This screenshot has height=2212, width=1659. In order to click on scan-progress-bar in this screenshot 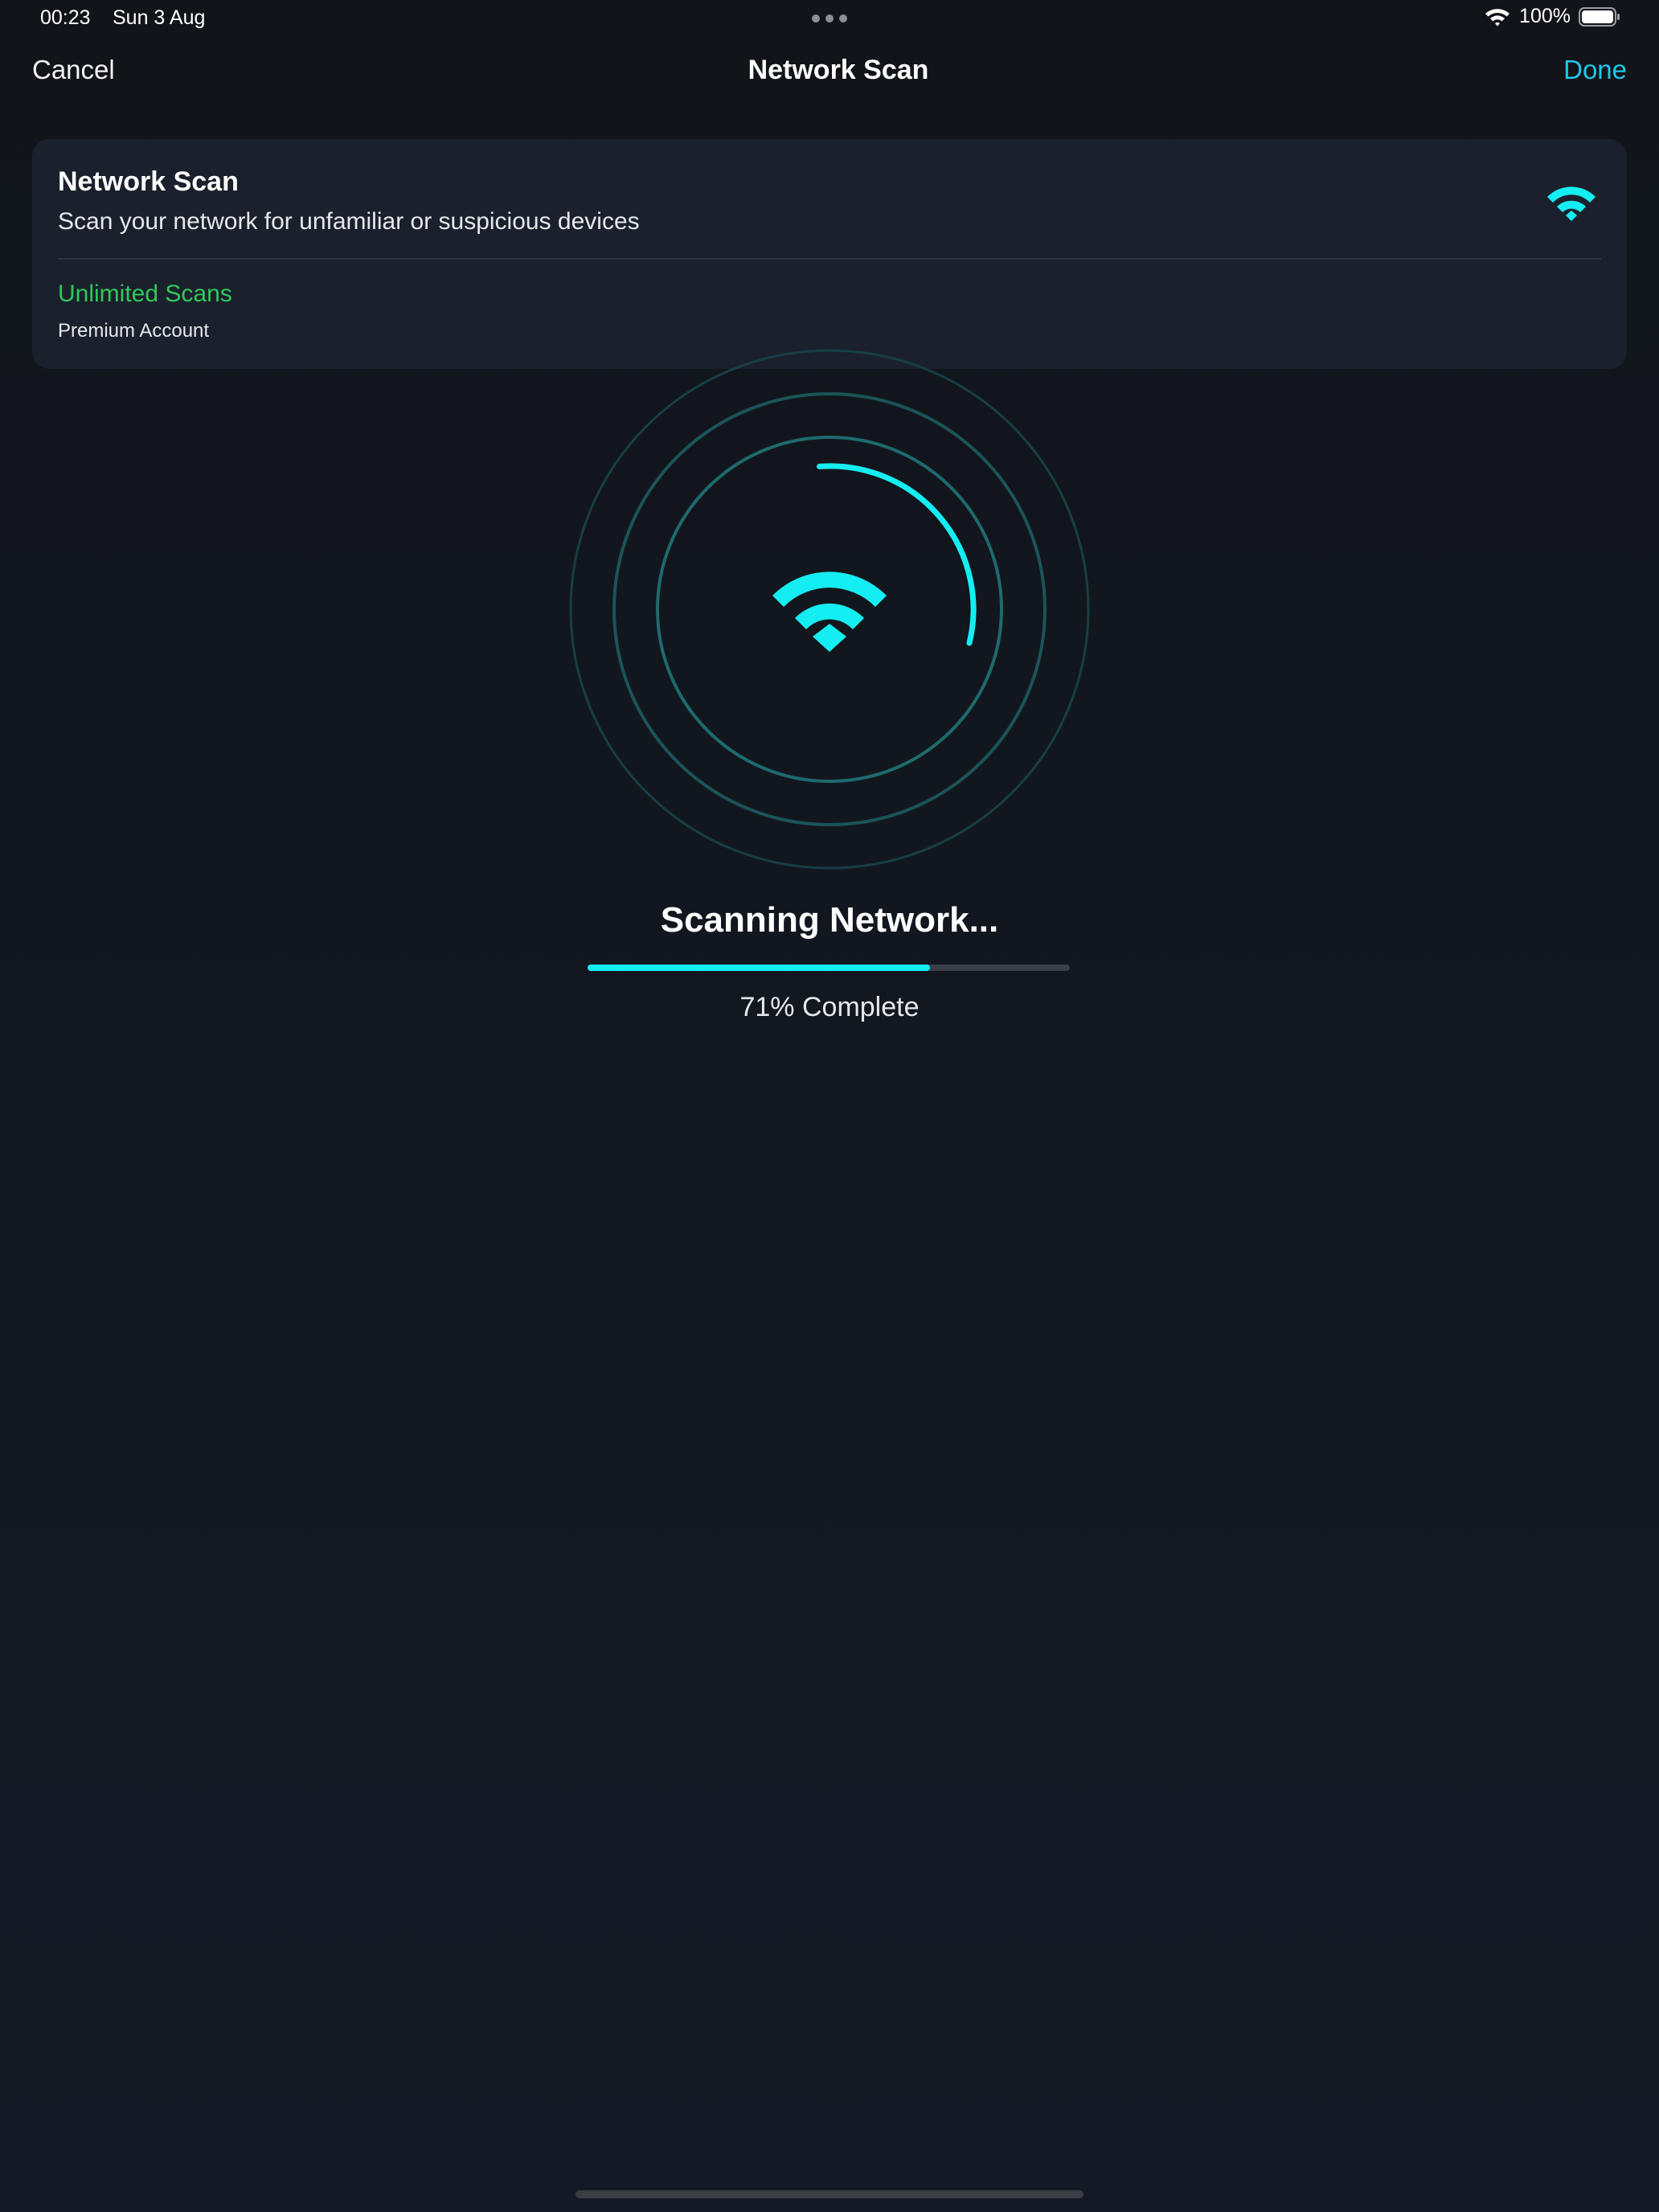, I will do `click(829, 968)`.